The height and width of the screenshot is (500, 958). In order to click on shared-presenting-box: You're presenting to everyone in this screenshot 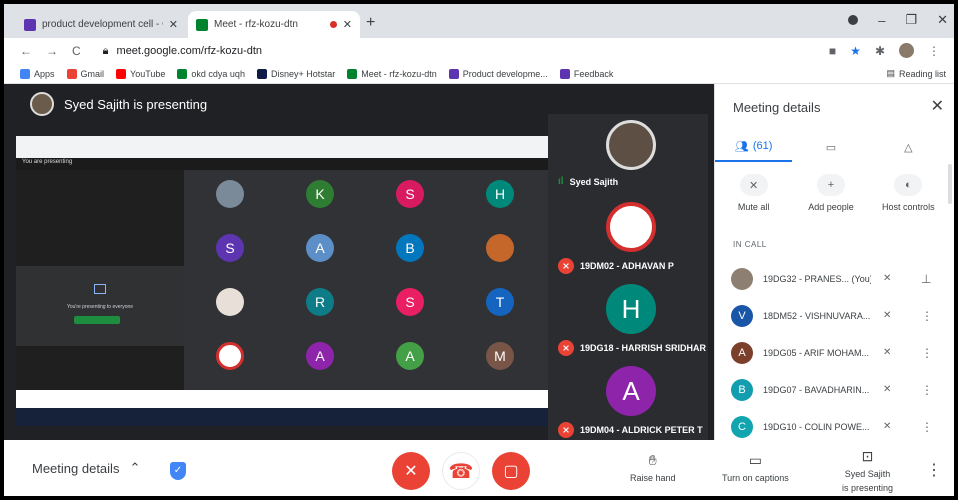, I will do `click(100, 306)`.